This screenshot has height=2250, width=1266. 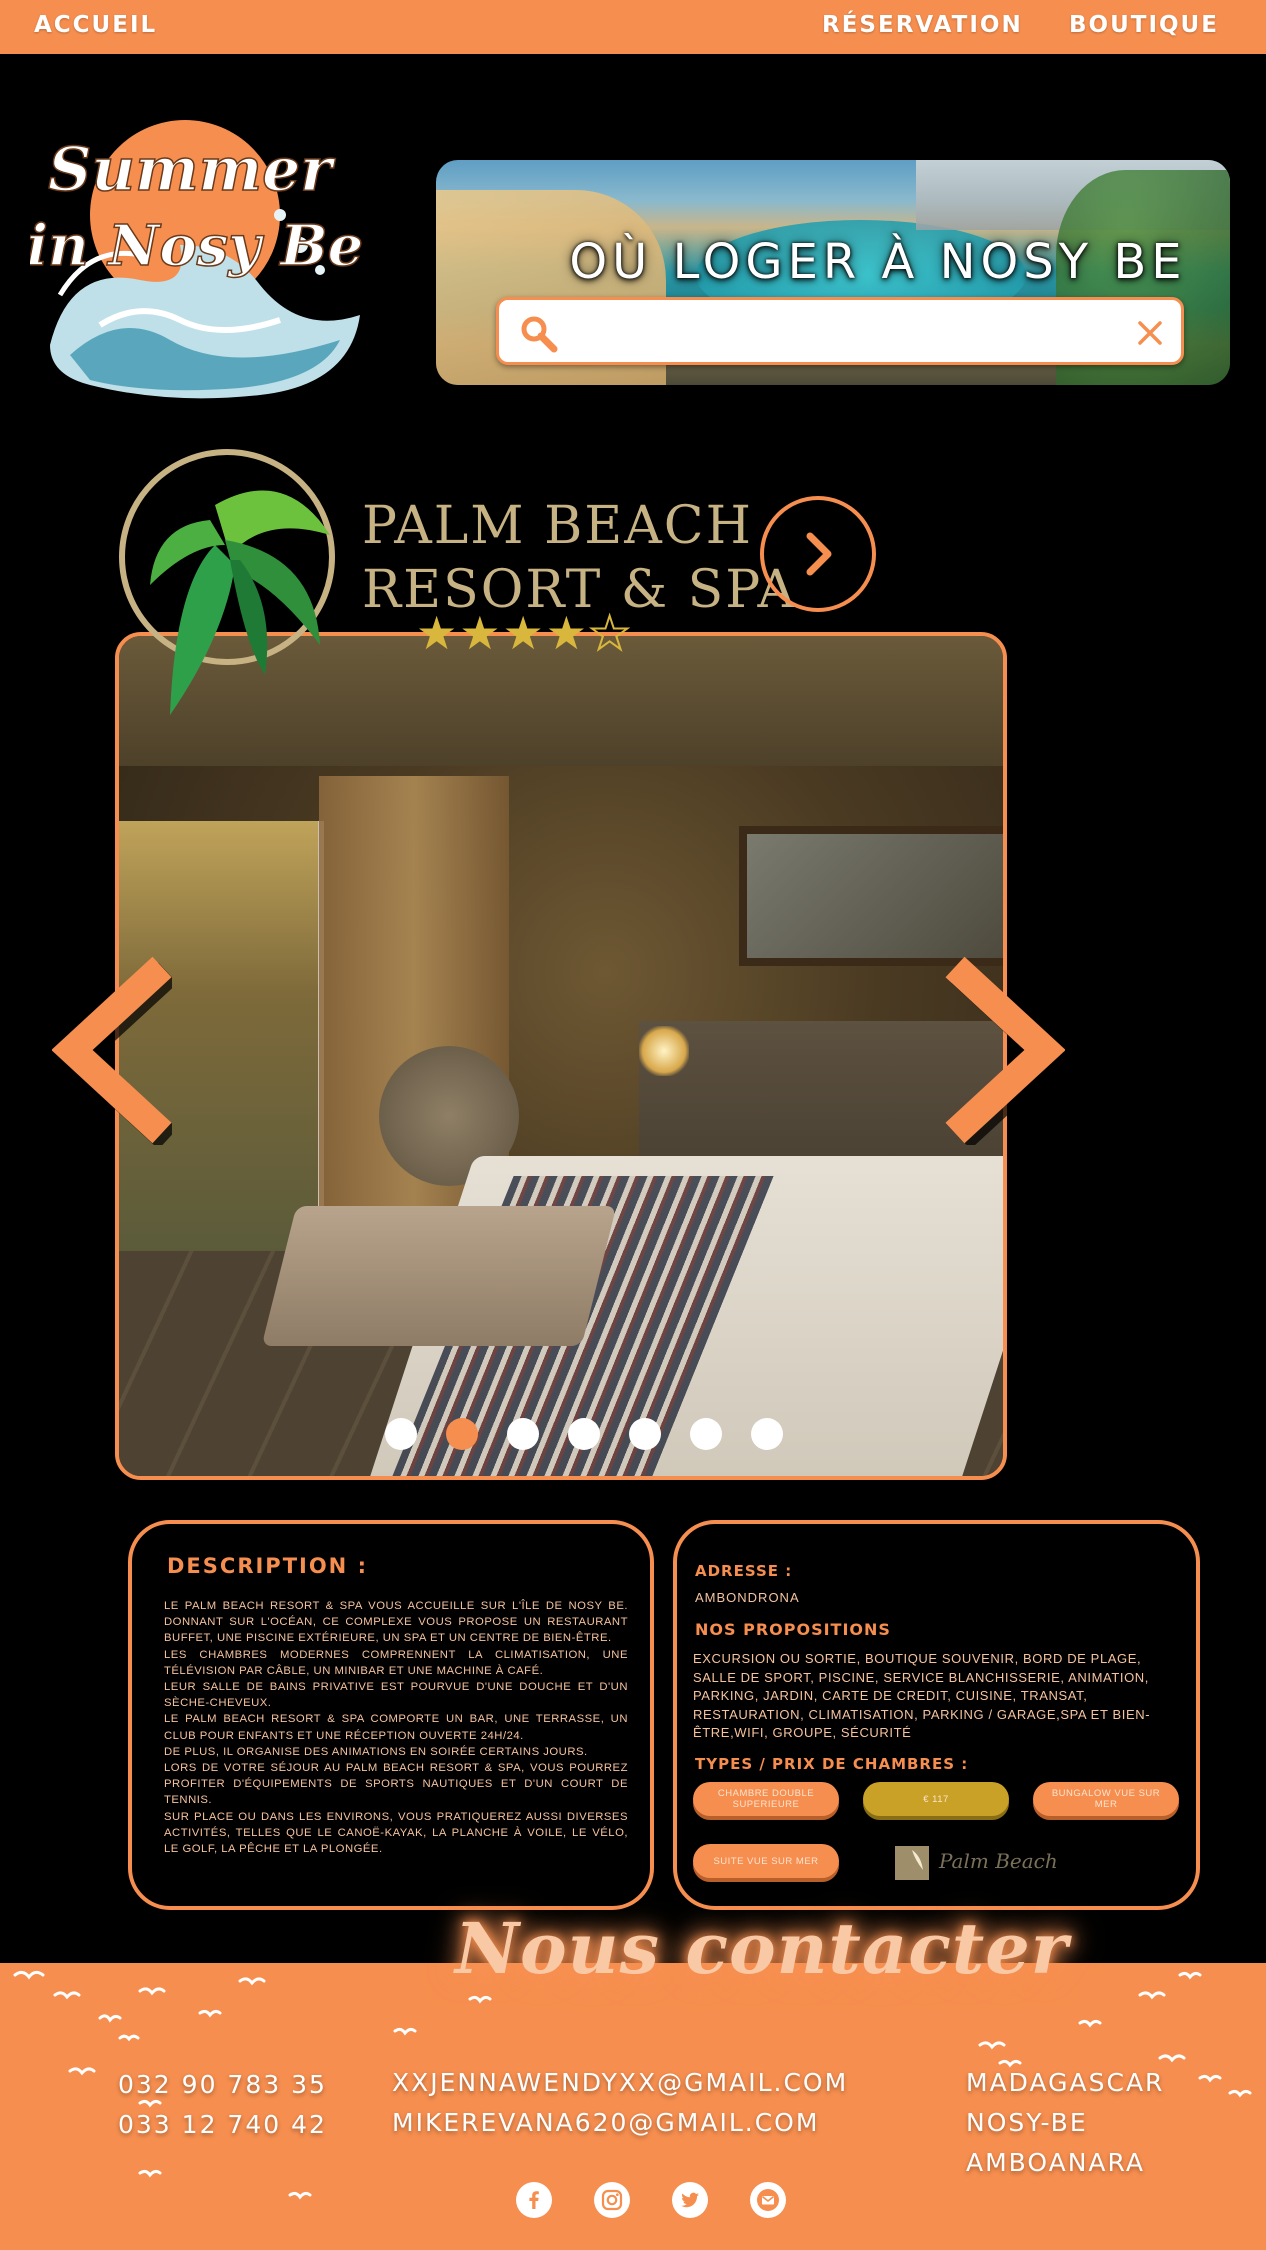 I want to click on gallery-prev-arrow-icon, so click(x=112, y=1050).